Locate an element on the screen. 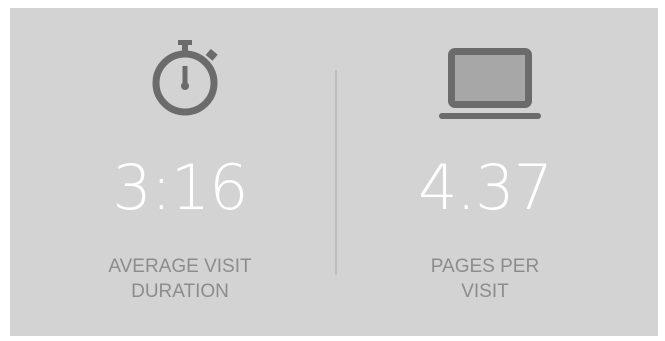  pages-per-visit-value: 4.37 is located at coordinates (485, 187).